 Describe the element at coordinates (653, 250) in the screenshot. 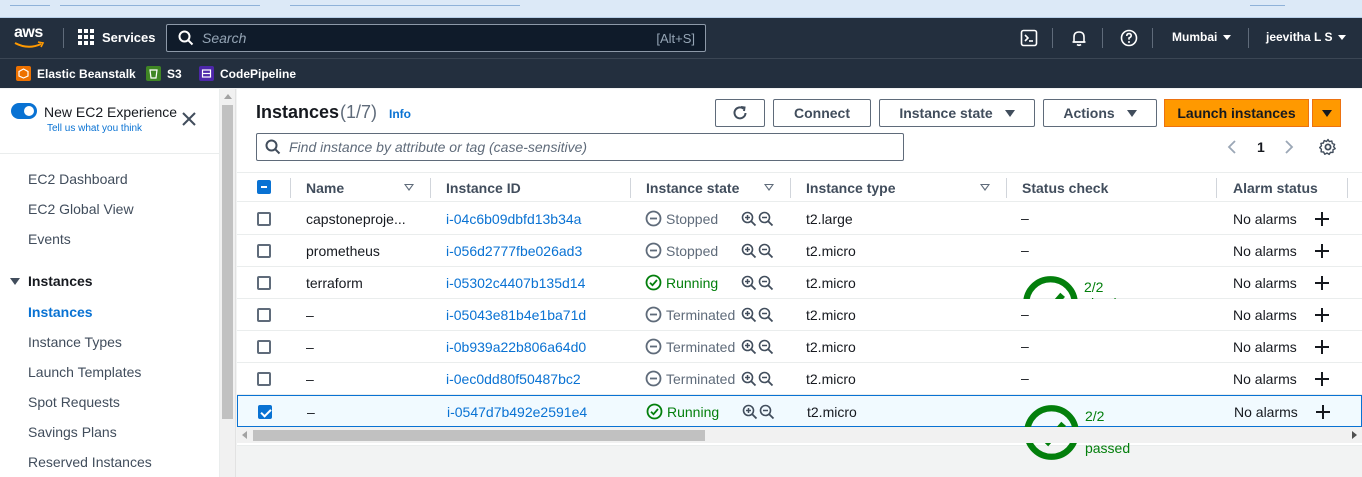

I see `stopped-icon` at that location.